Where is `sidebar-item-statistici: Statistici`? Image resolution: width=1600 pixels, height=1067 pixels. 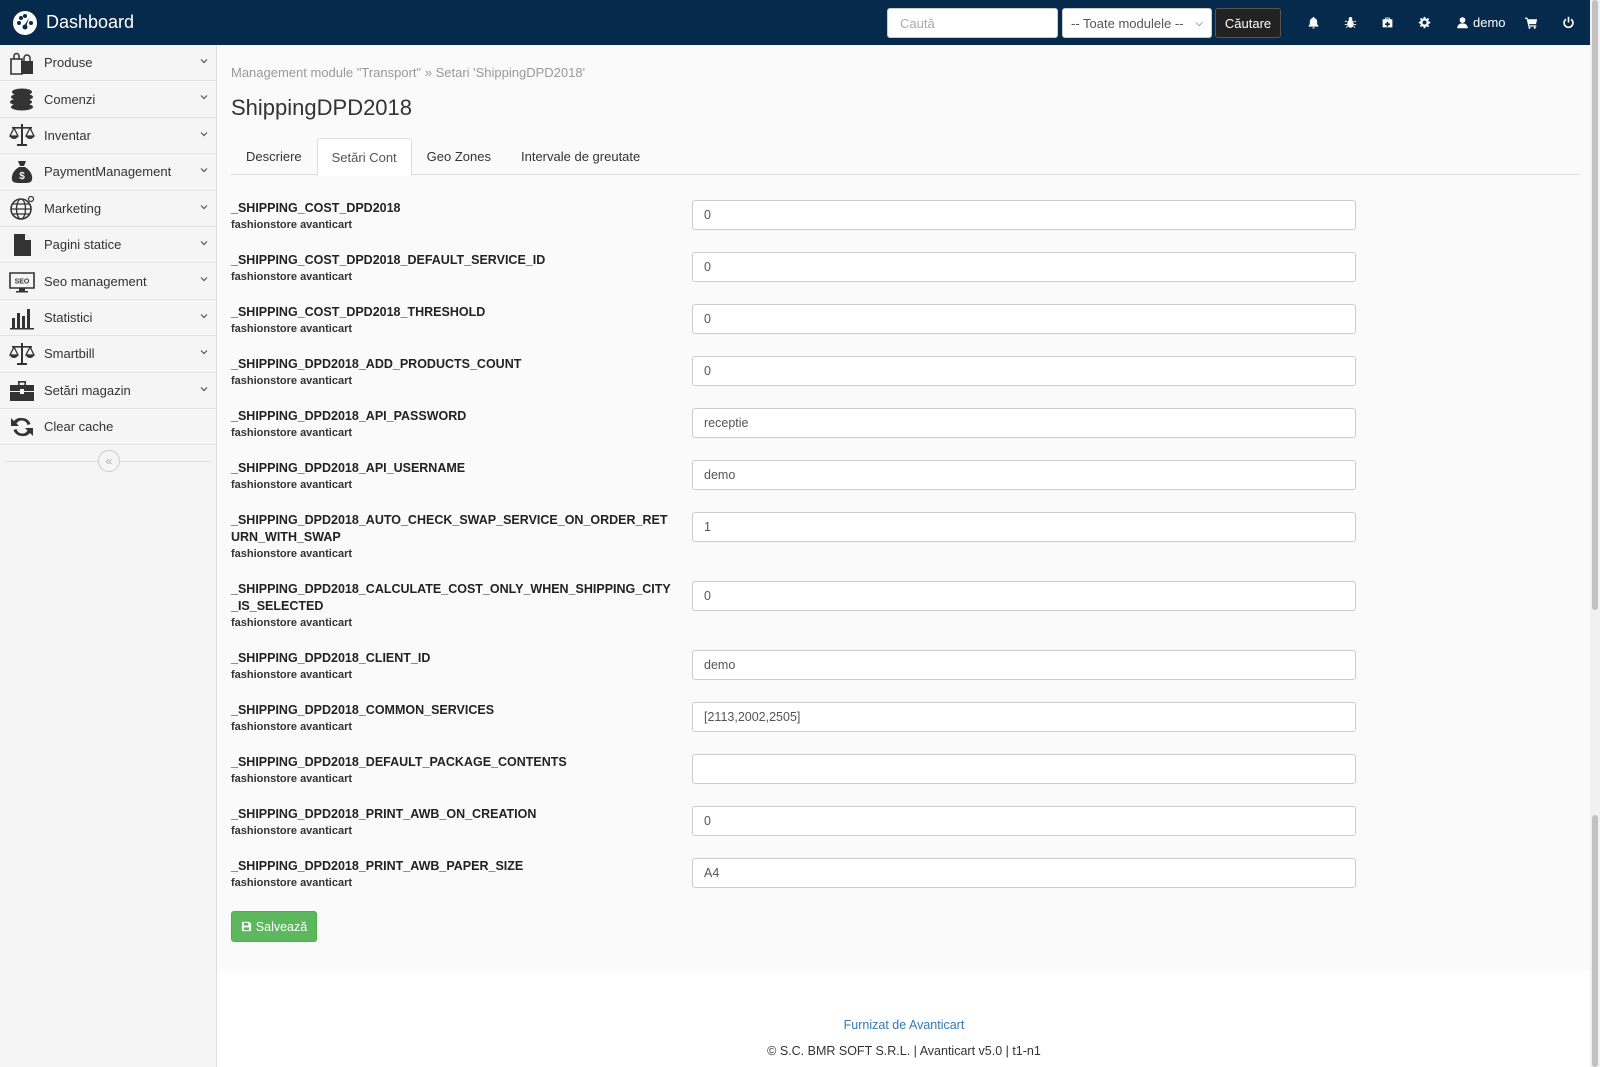 sidebar-item-statistici: Statistici is located at coordinates (108, 318).